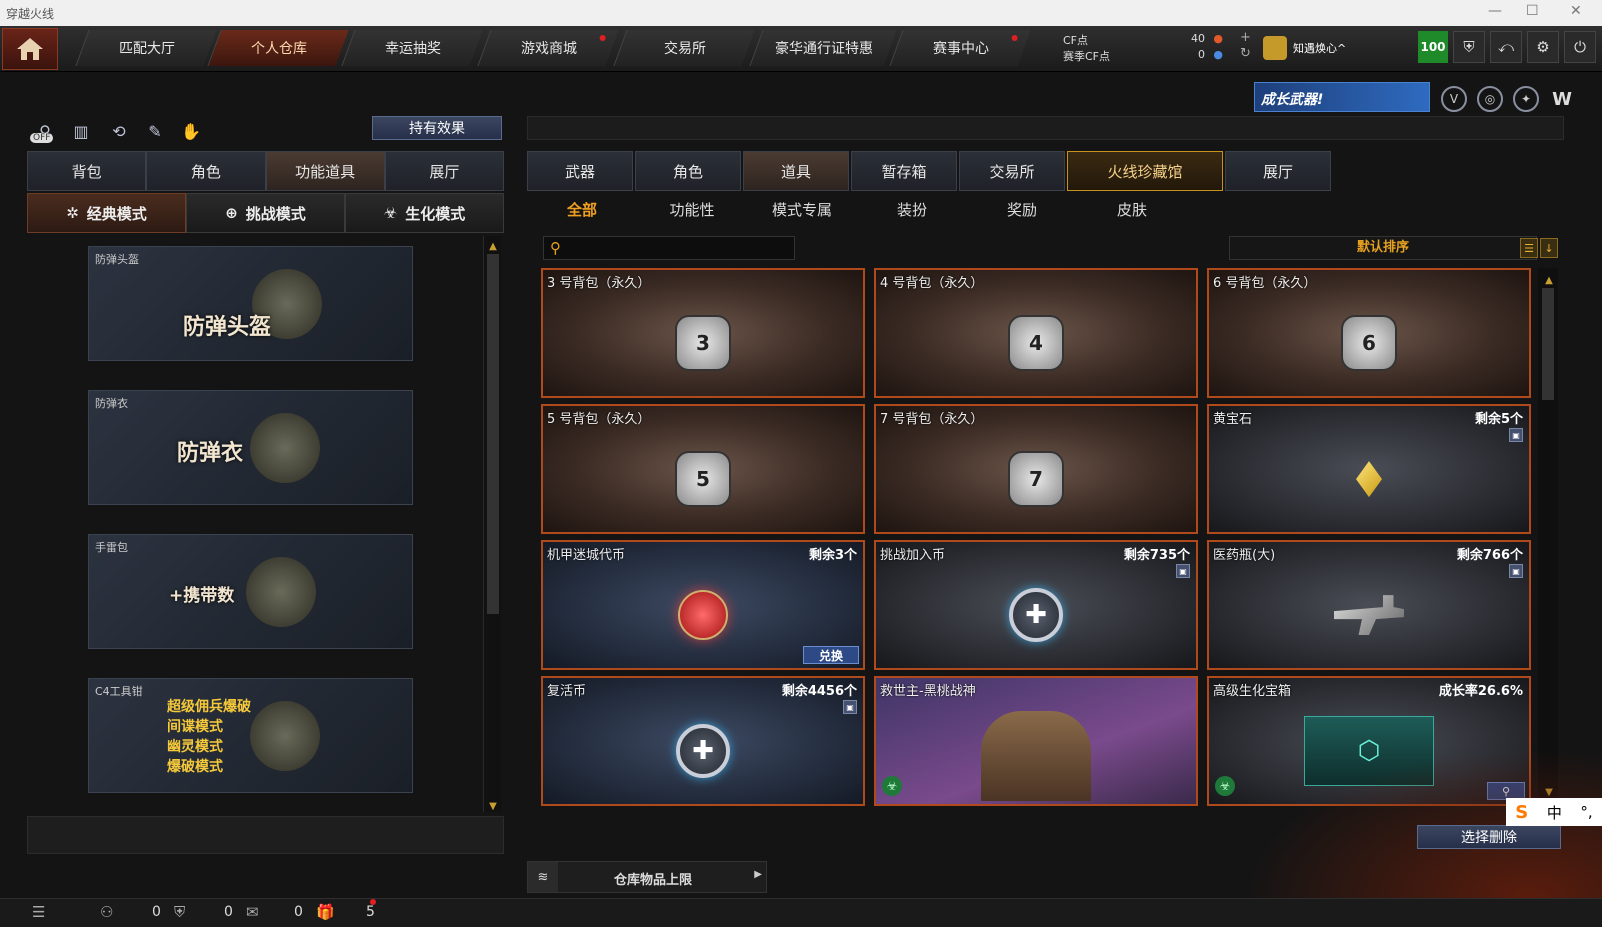 The height and width of the screenshot is (927, 1602). What do you see at coordinates (81, 131) in the screenshot?
I see `podium-icon: ▥` at bounding box center [81, 131].